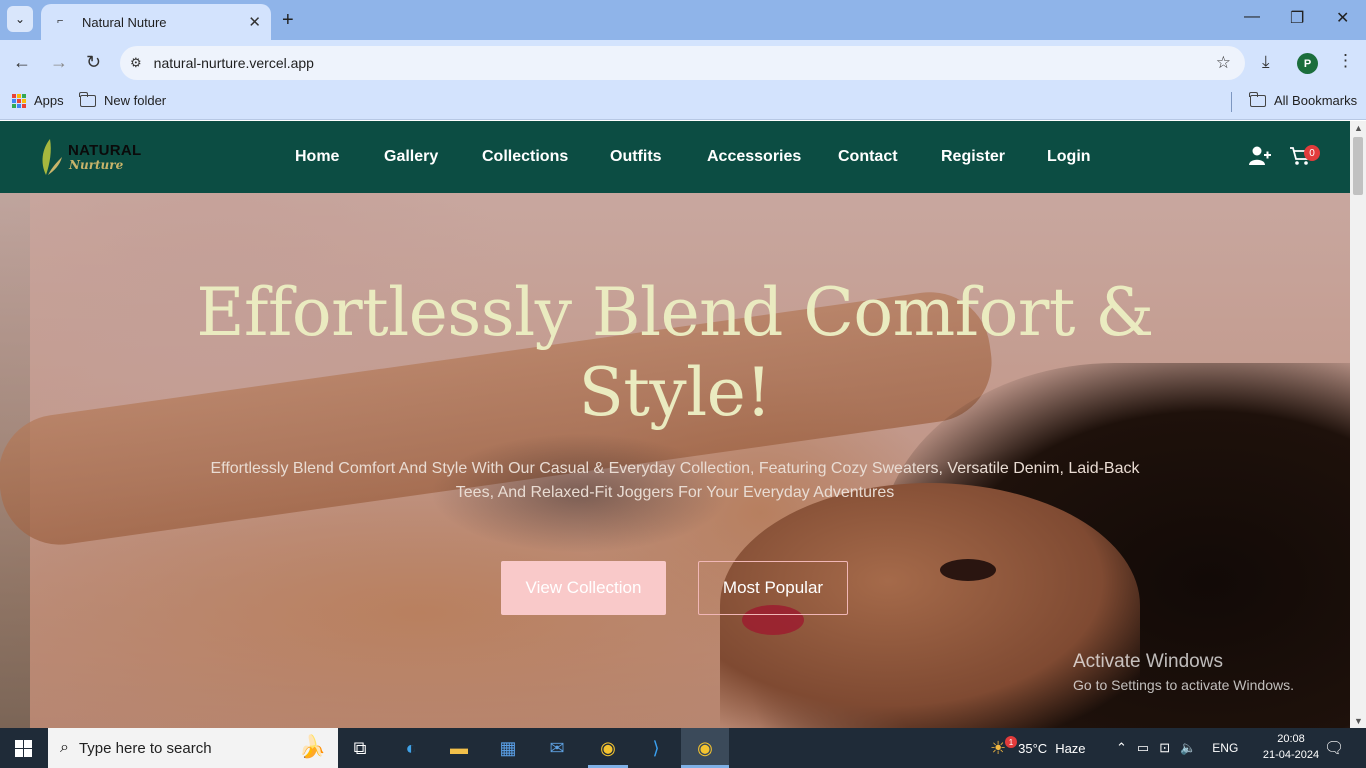  Describe the element at coordinates (105, 150) in the screenshot. I see `logo-line1: NATURAL` at that location.